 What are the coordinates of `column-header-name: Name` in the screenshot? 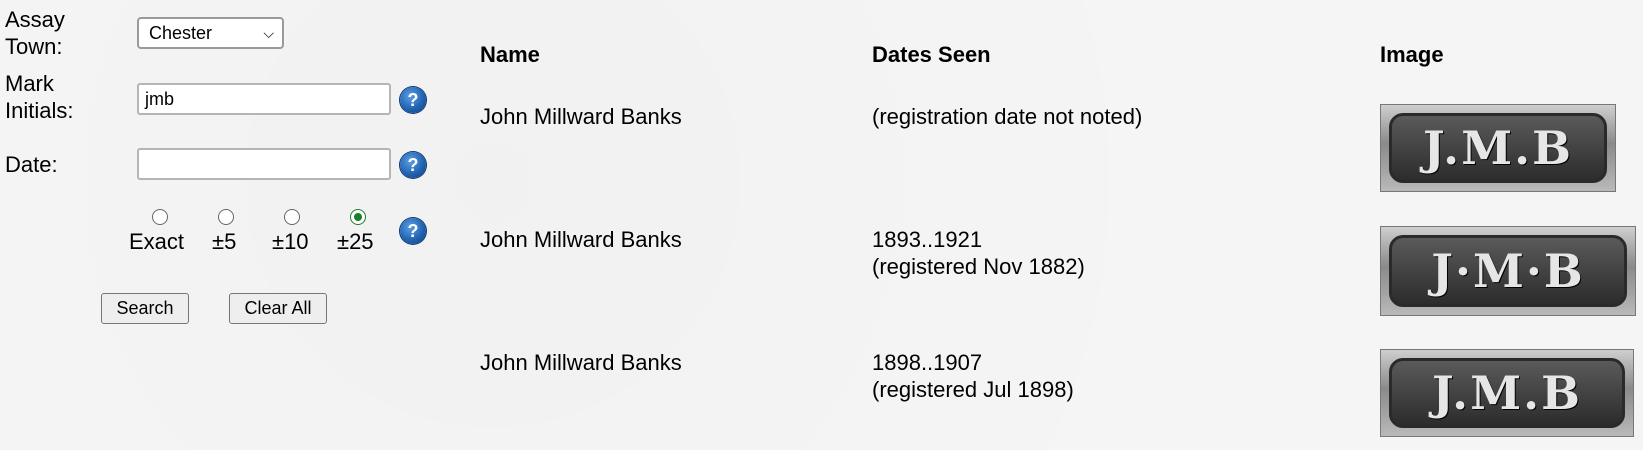 It's located at (510, 54).